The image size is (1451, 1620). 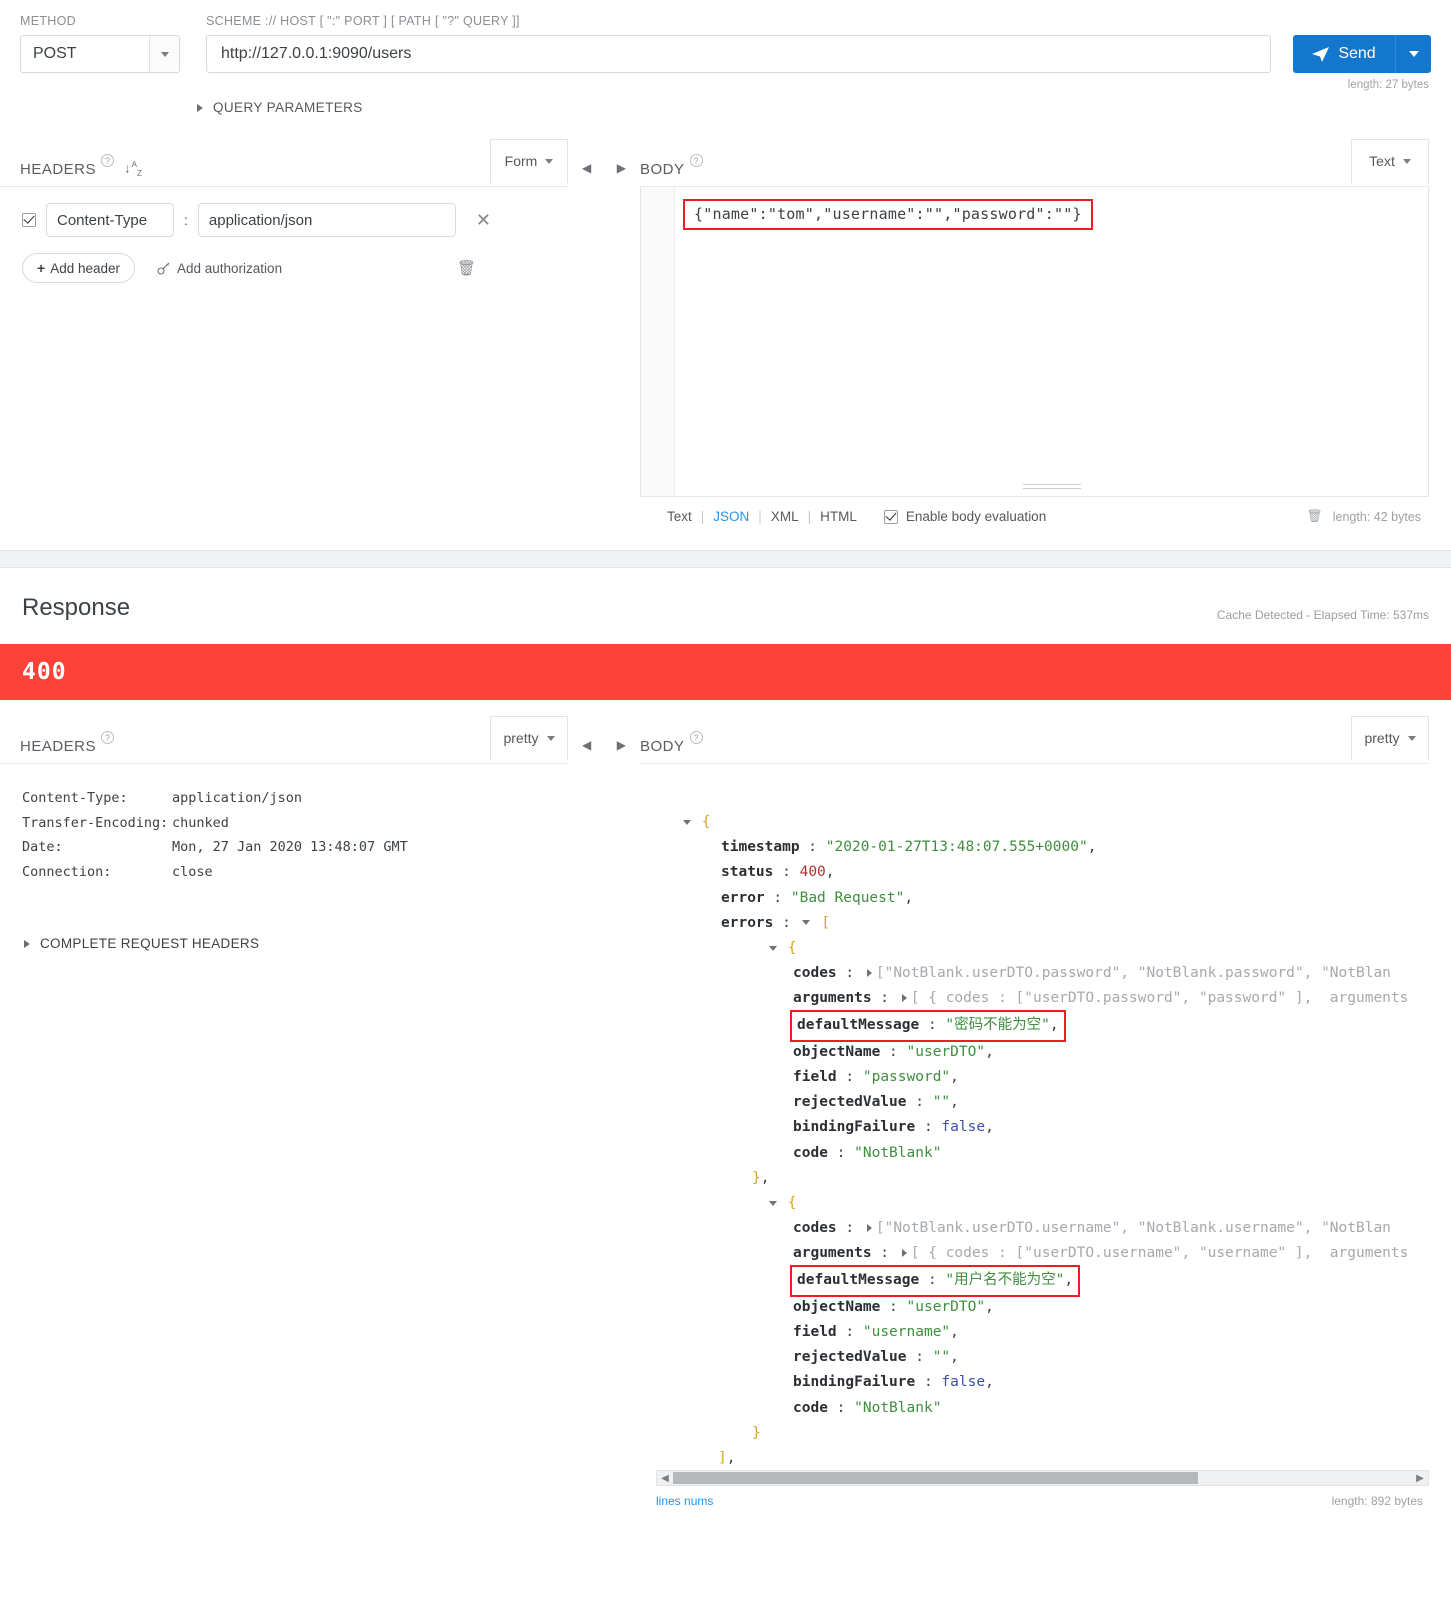 What do you see at coordinates (1390, 160) in the screenshot?
I see `request-body-view-mode: Text` at bounding box center [1390, 160].